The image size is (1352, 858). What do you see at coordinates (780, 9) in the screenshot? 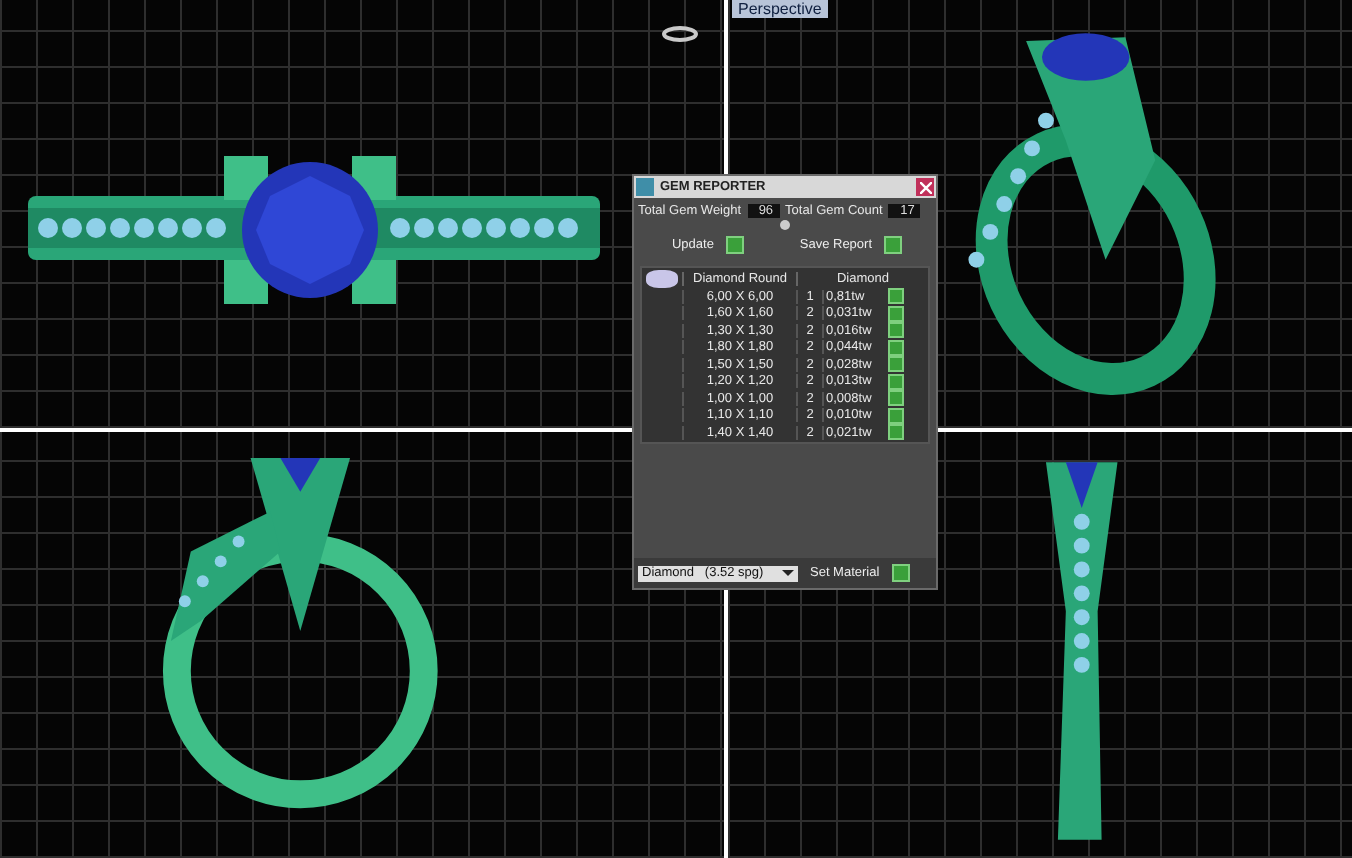
I see `viewport-label: Perspective` at bounding box center [780, 9].